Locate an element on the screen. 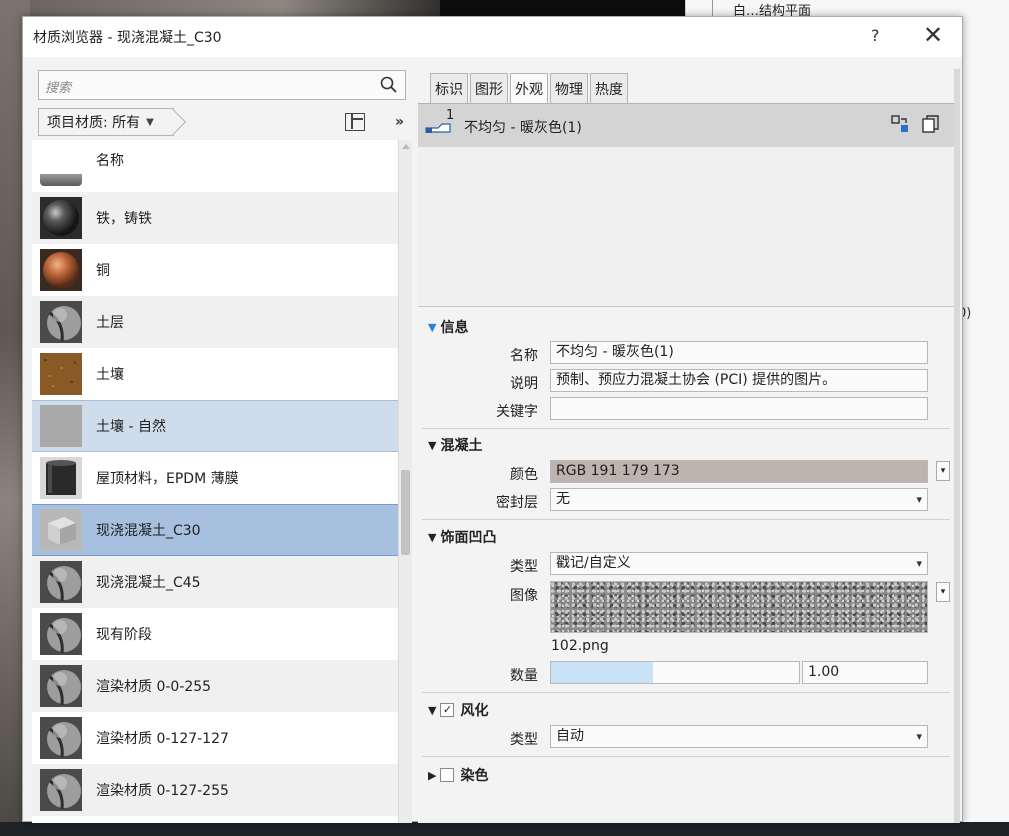  weathering-type-select: 自动 is located at coordinates (739, 736).